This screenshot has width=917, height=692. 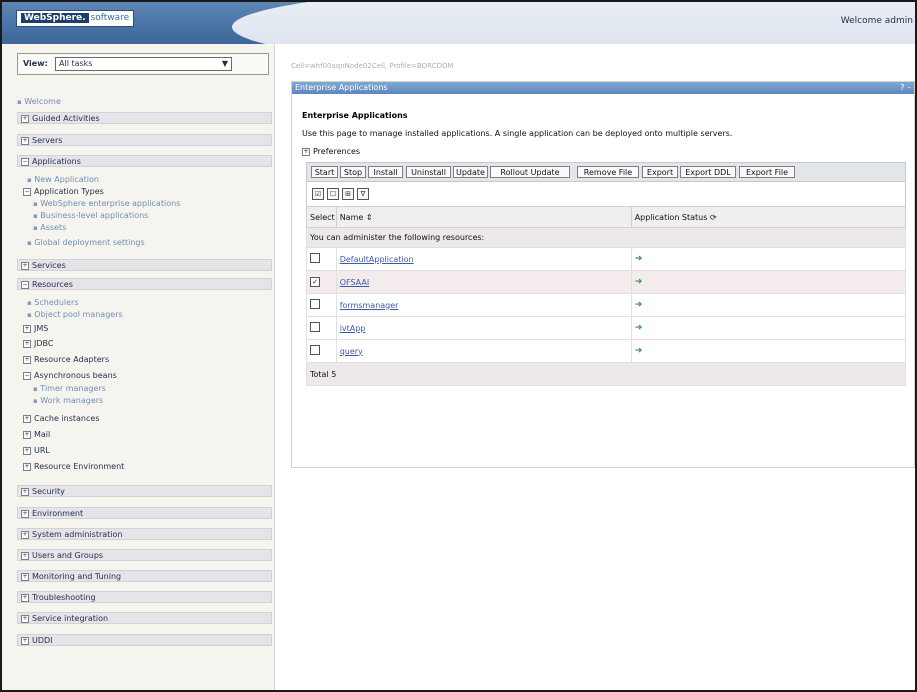 What do you see at coordinates (768, 217) in the screenshot?
I see `column-header-status: Application Status ⟳` at bounding box center [768, 217].